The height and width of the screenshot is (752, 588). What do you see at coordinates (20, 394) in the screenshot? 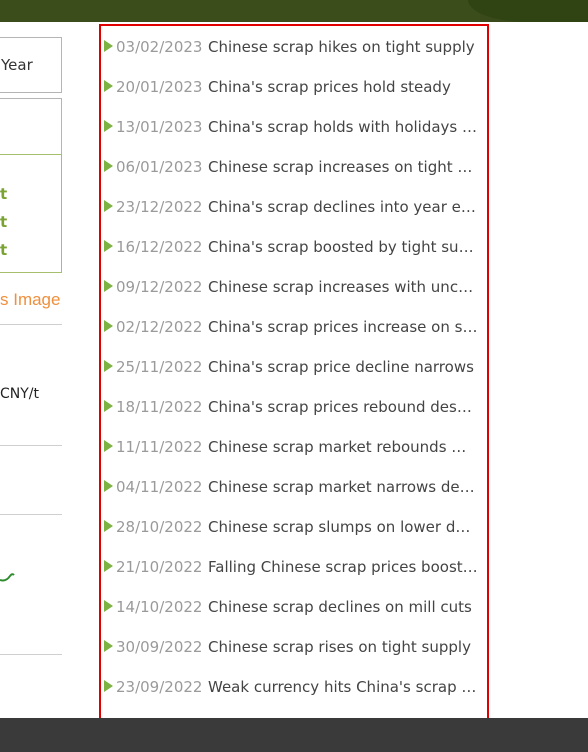
I see `unit-label: CNY/t` at bounding box center [20, 394].